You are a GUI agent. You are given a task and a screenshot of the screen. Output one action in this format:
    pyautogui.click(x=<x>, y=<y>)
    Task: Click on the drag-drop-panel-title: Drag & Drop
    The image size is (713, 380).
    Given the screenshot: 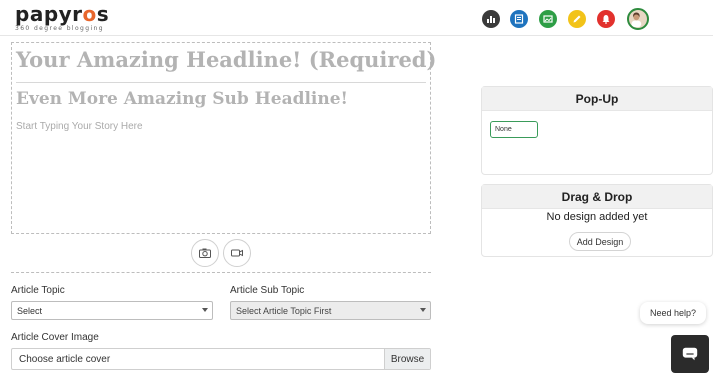 What is the action you would take?
    pyautogui.click(x=597, y=197)
    